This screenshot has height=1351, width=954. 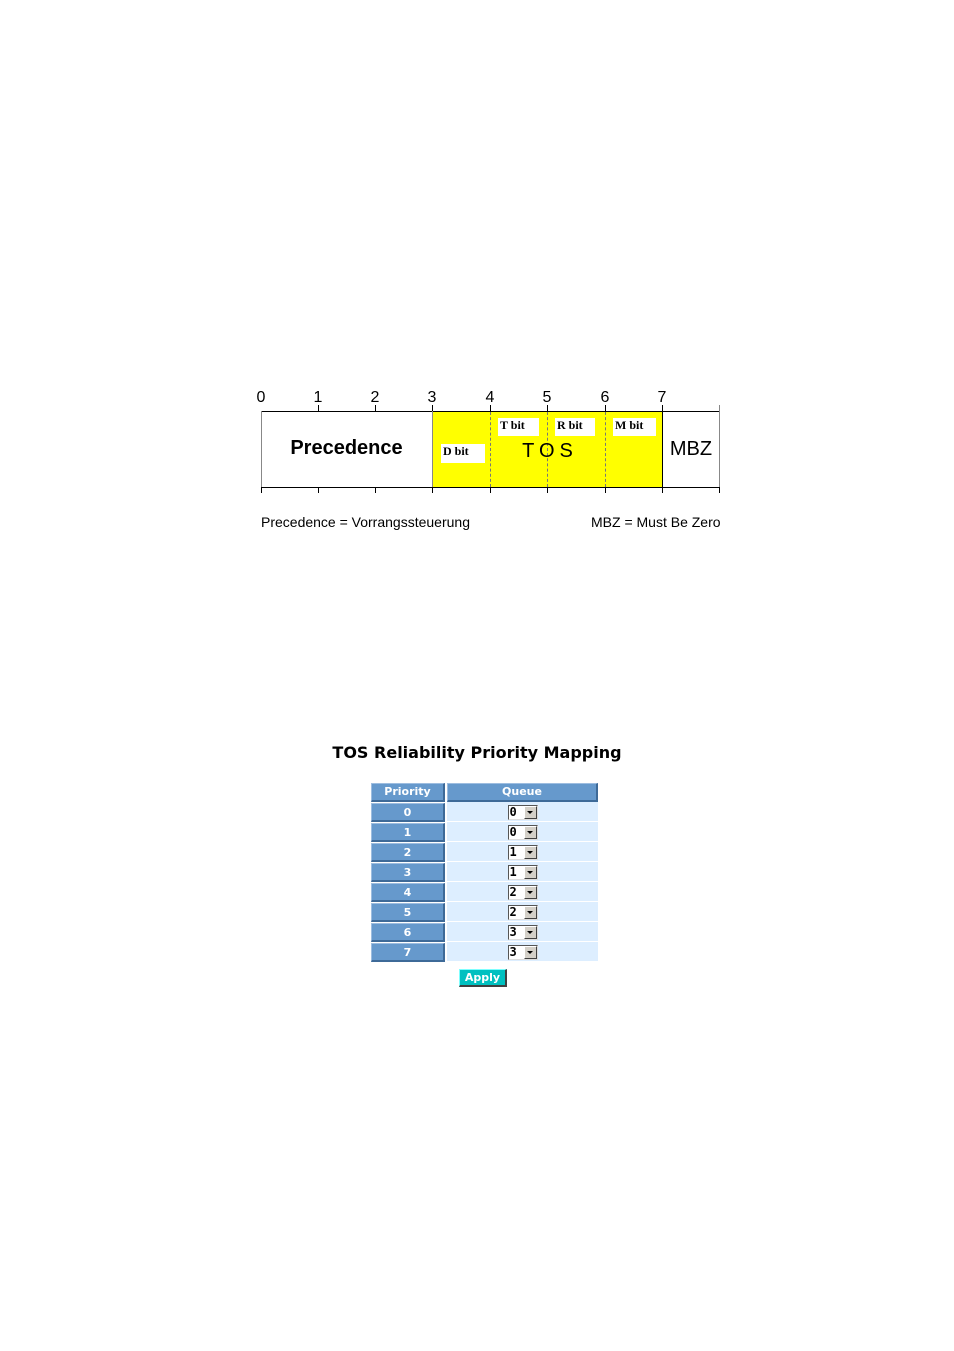 I want to click on column-header-priority: Priority, so click(x=408, y=792).